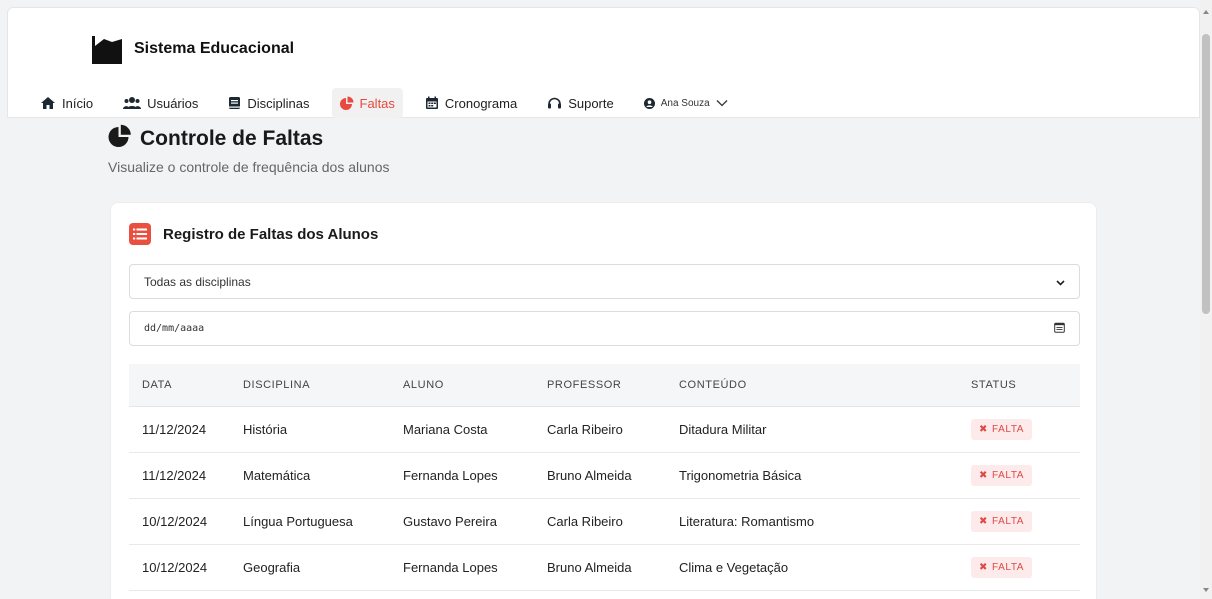 Image resolution: width=1212 pixels, height=599 pixels. Describe the element at coordinates (1206, 12) in the screenshot. I see `scroll-up-arrow-icon` at that location.